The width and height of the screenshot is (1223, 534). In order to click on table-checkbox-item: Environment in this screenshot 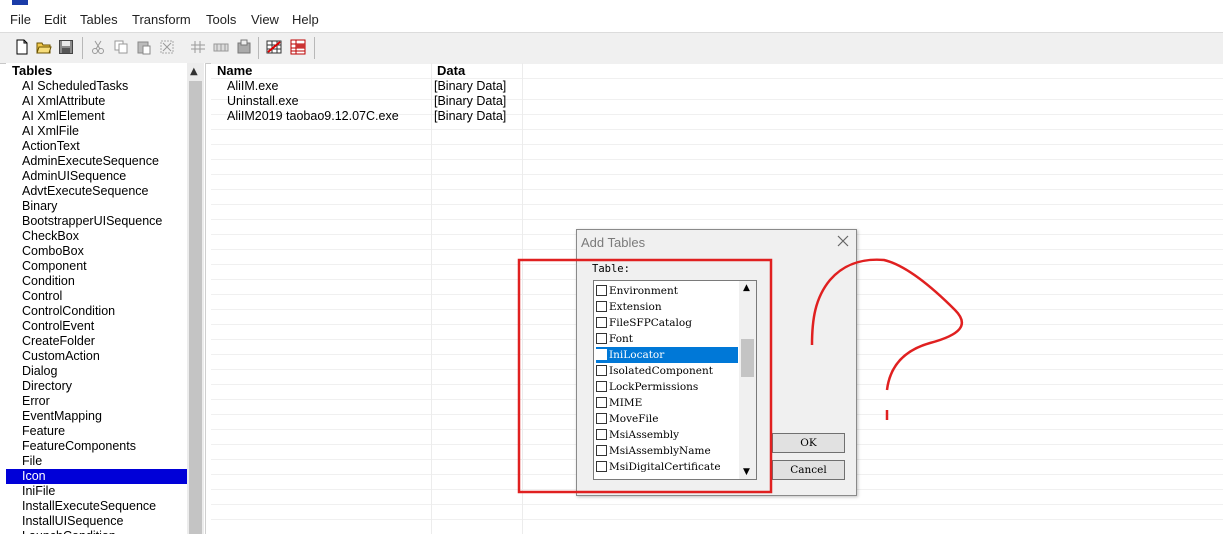, I will do `click(667, 291)`.